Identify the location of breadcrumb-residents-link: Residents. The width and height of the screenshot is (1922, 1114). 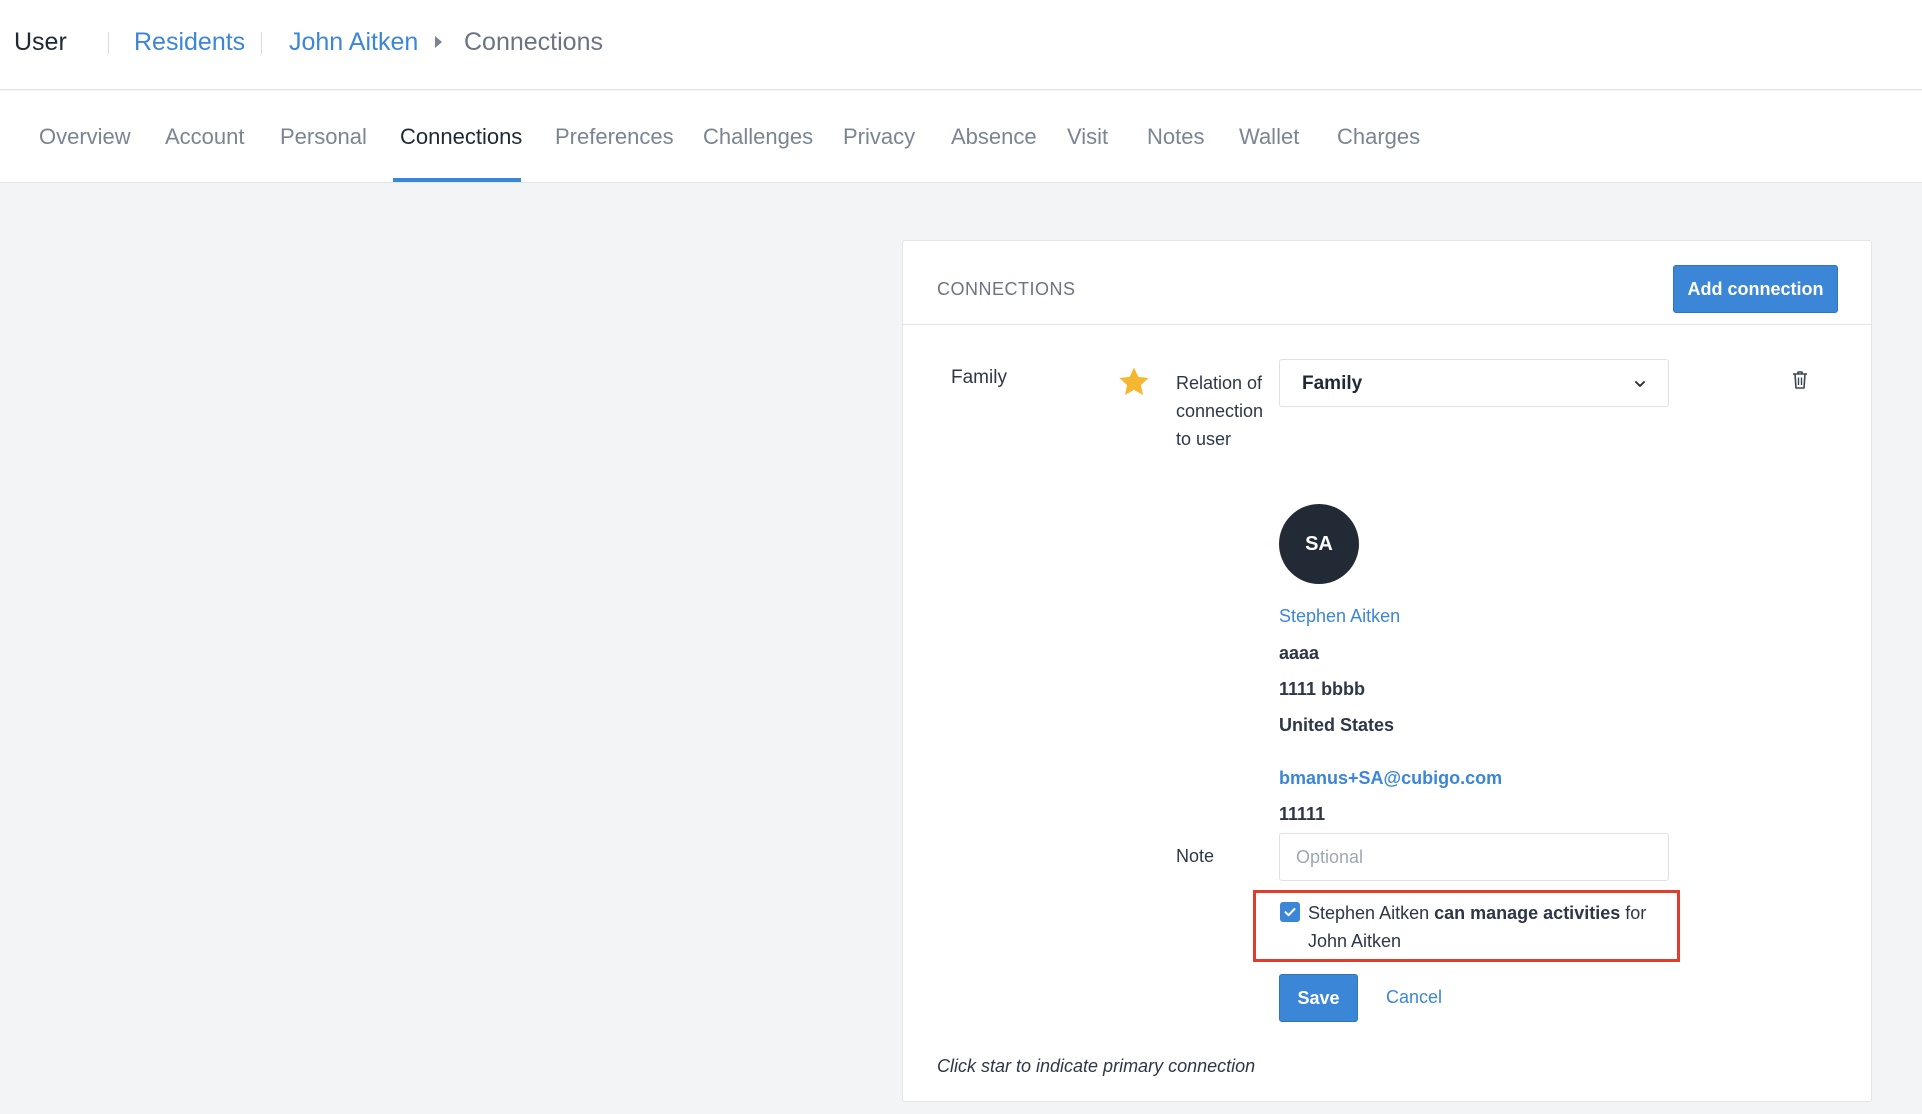
(189, 42).